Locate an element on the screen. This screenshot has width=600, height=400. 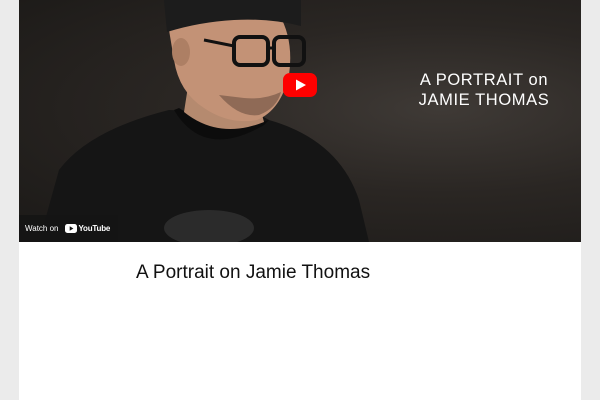
watch-on-label: Watch on is located at coordinates (42, 228).